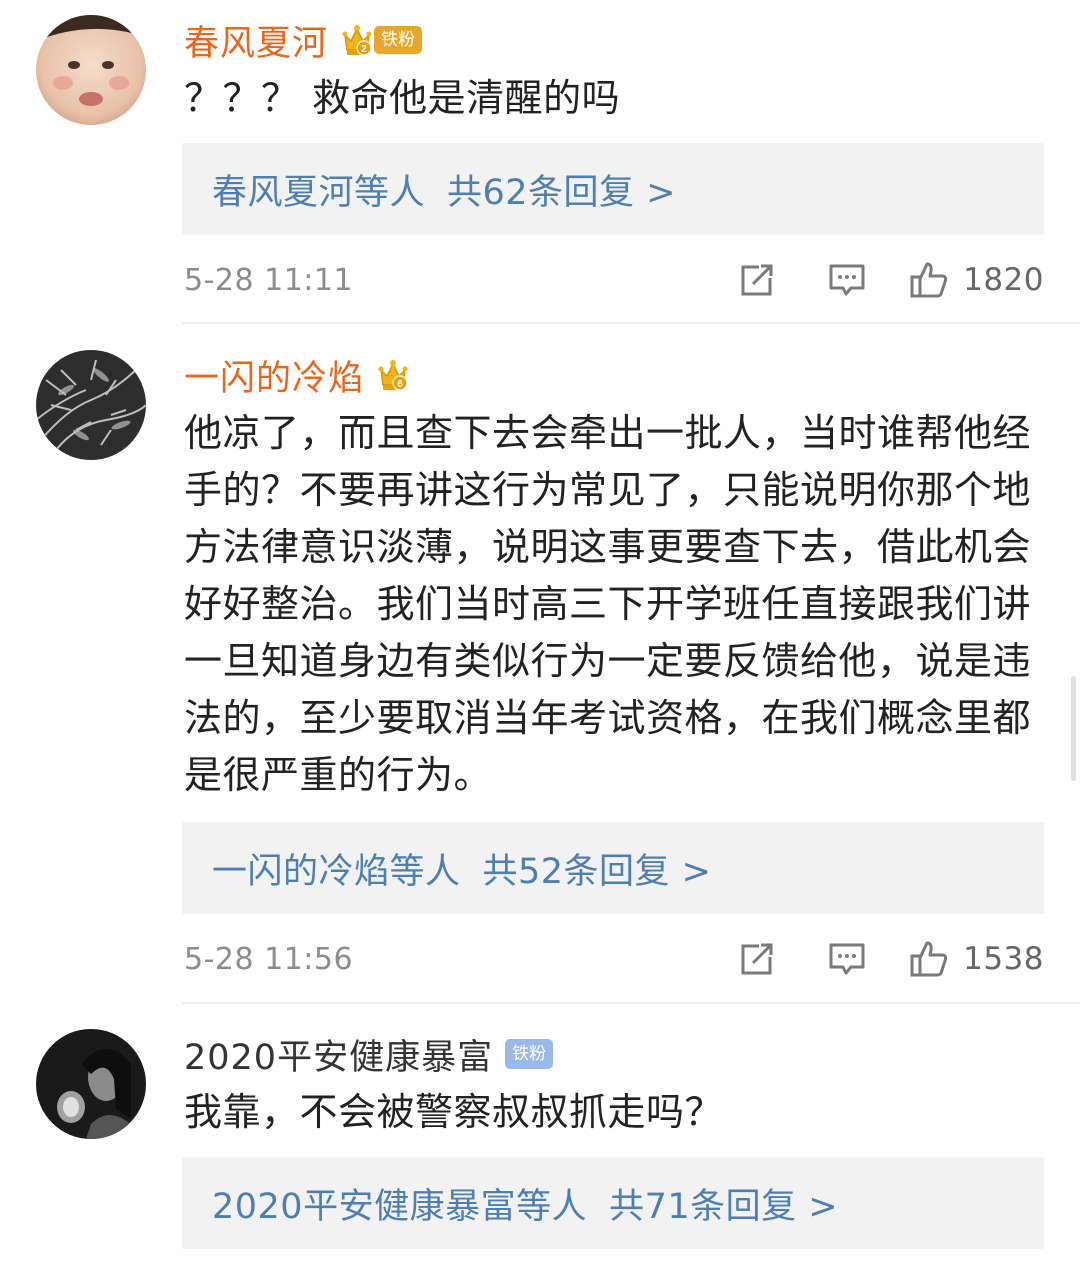  Describe the element at coordinates (274, 375) in the screenshot. I see `username: 一闪的冷焰` at that location.